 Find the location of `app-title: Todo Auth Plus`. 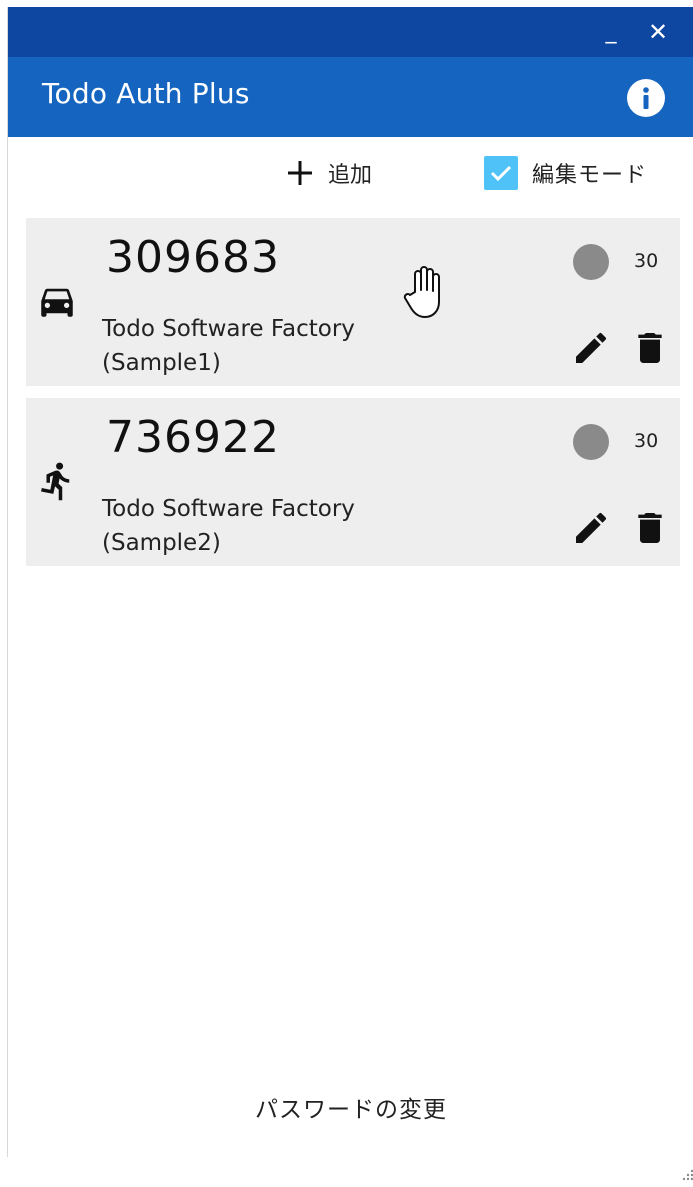

app-title: Todo Auth Plus is located at coordinates (146, 93).